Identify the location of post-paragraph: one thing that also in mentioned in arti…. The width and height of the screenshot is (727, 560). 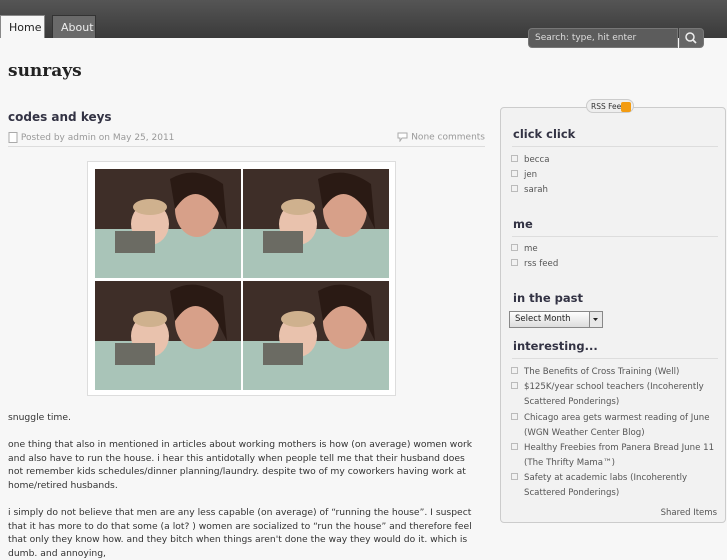
(240, 465).